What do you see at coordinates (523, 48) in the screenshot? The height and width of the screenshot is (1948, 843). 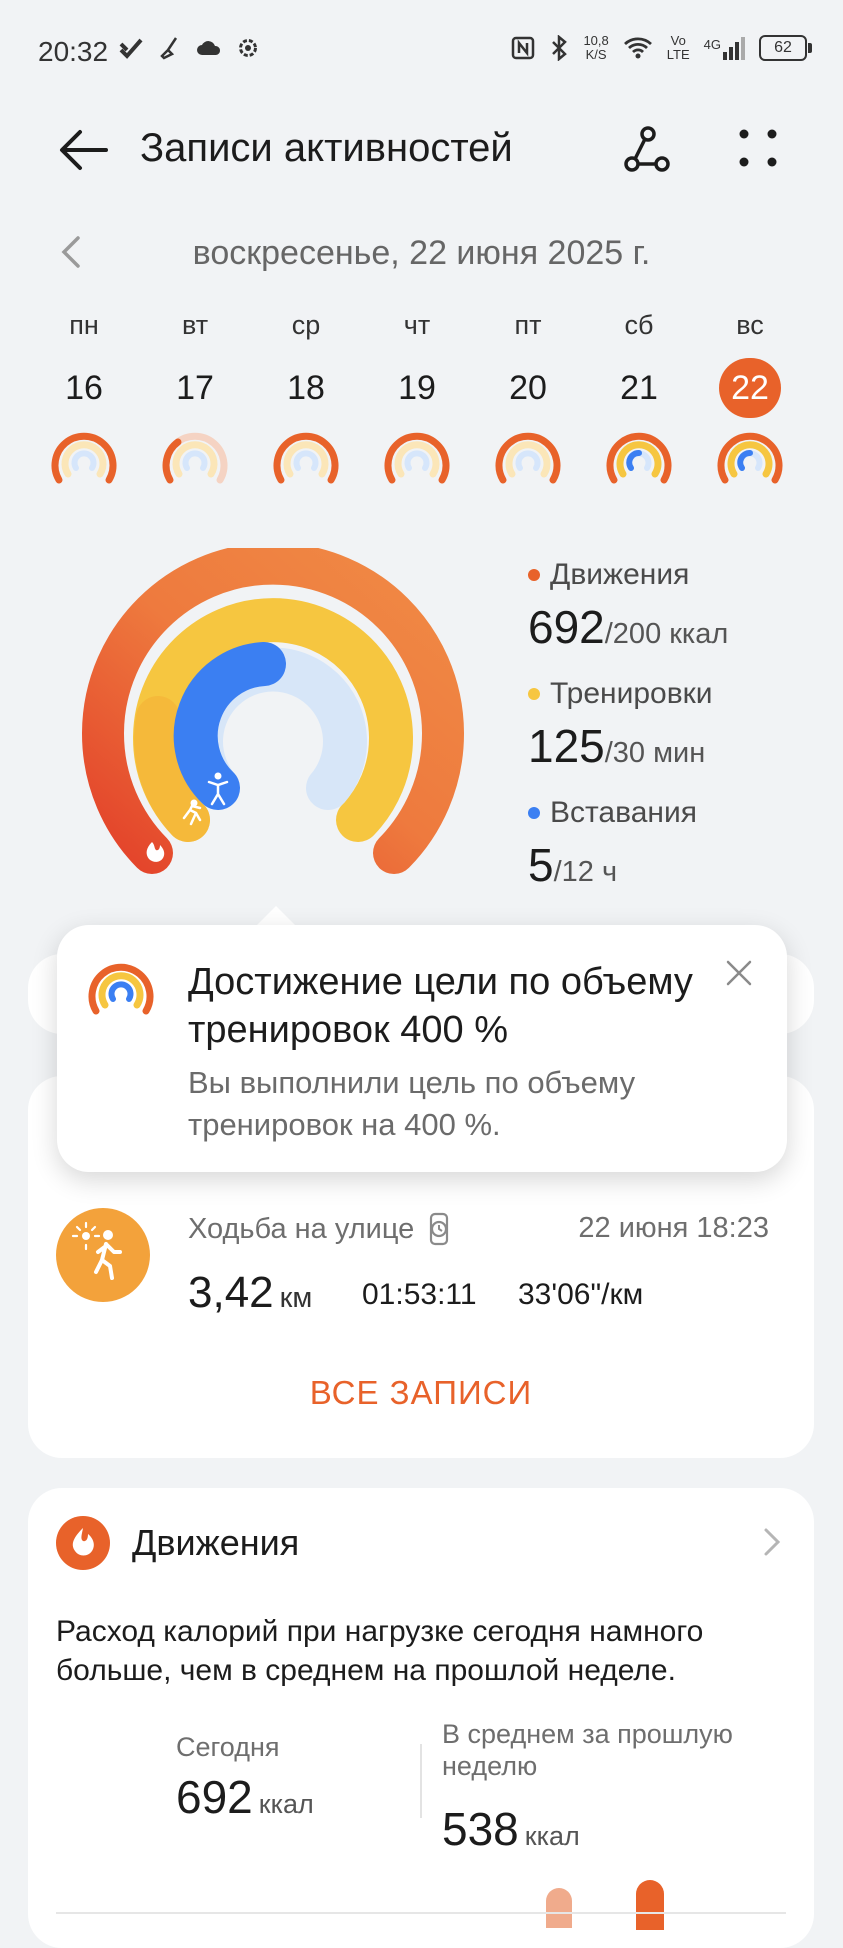 I see `nfc-icon` at bounding box center [523, 48].